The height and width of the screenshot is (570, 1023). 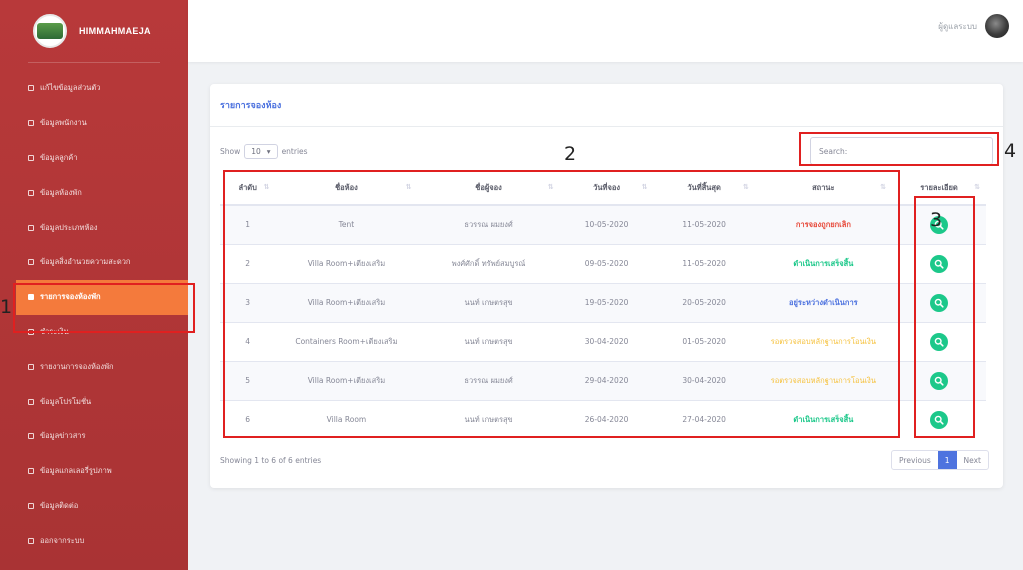 What do you see at coordinates (606, 380) in the screenshot?
I see `cell-booked: 29-04-2020` at bounding box center [606, 380].